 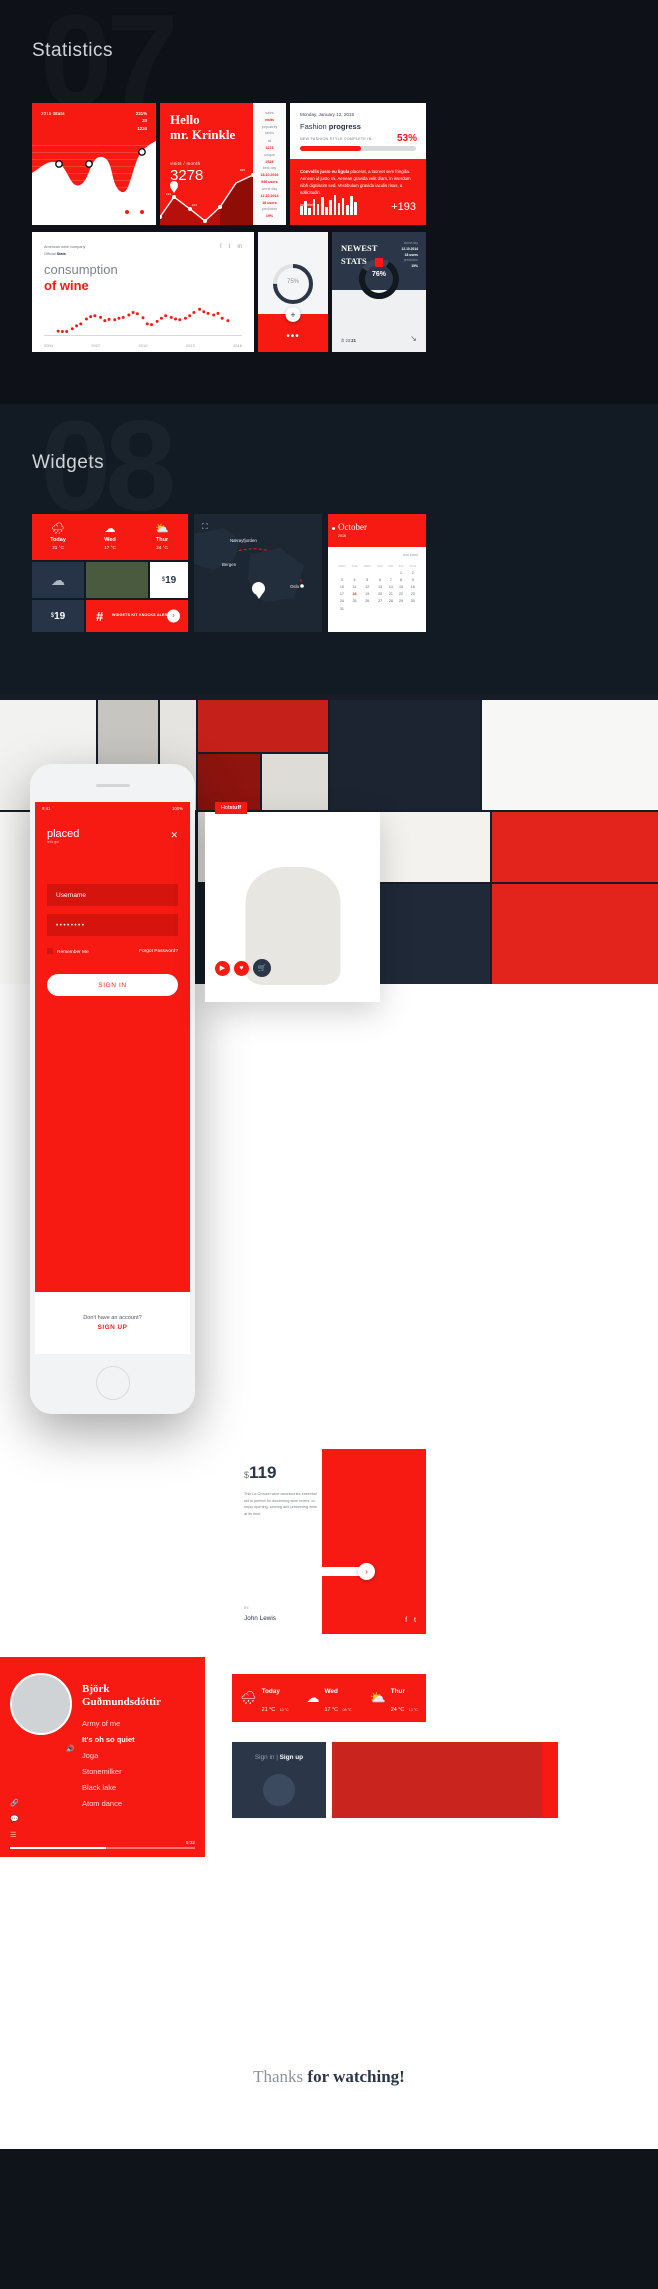 I want to click on arrow-right-icon: ›, so click(x=173, y=616).